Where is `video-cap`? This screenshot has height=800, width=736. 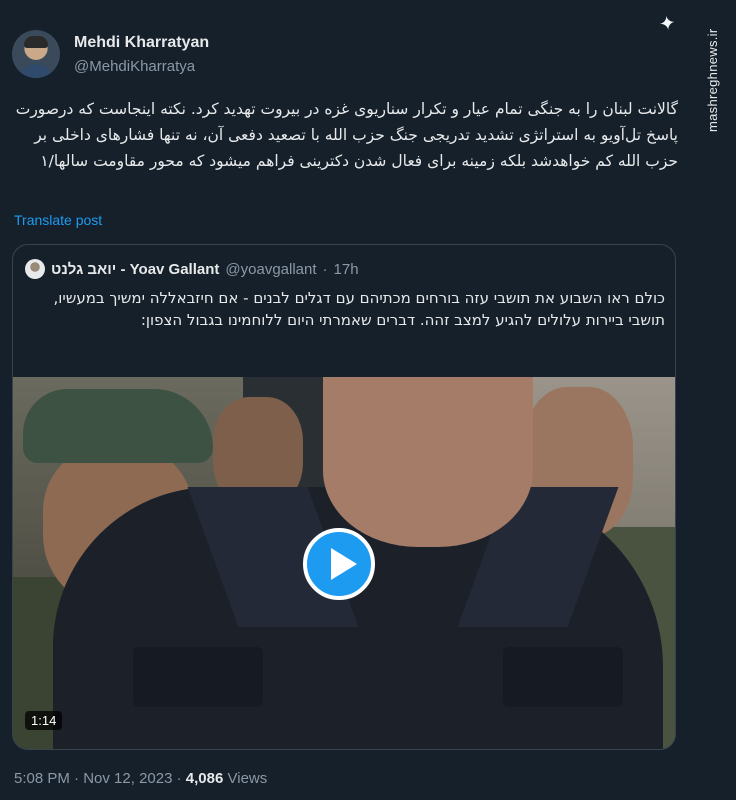 video-cap is located at coordinates (118, 426).